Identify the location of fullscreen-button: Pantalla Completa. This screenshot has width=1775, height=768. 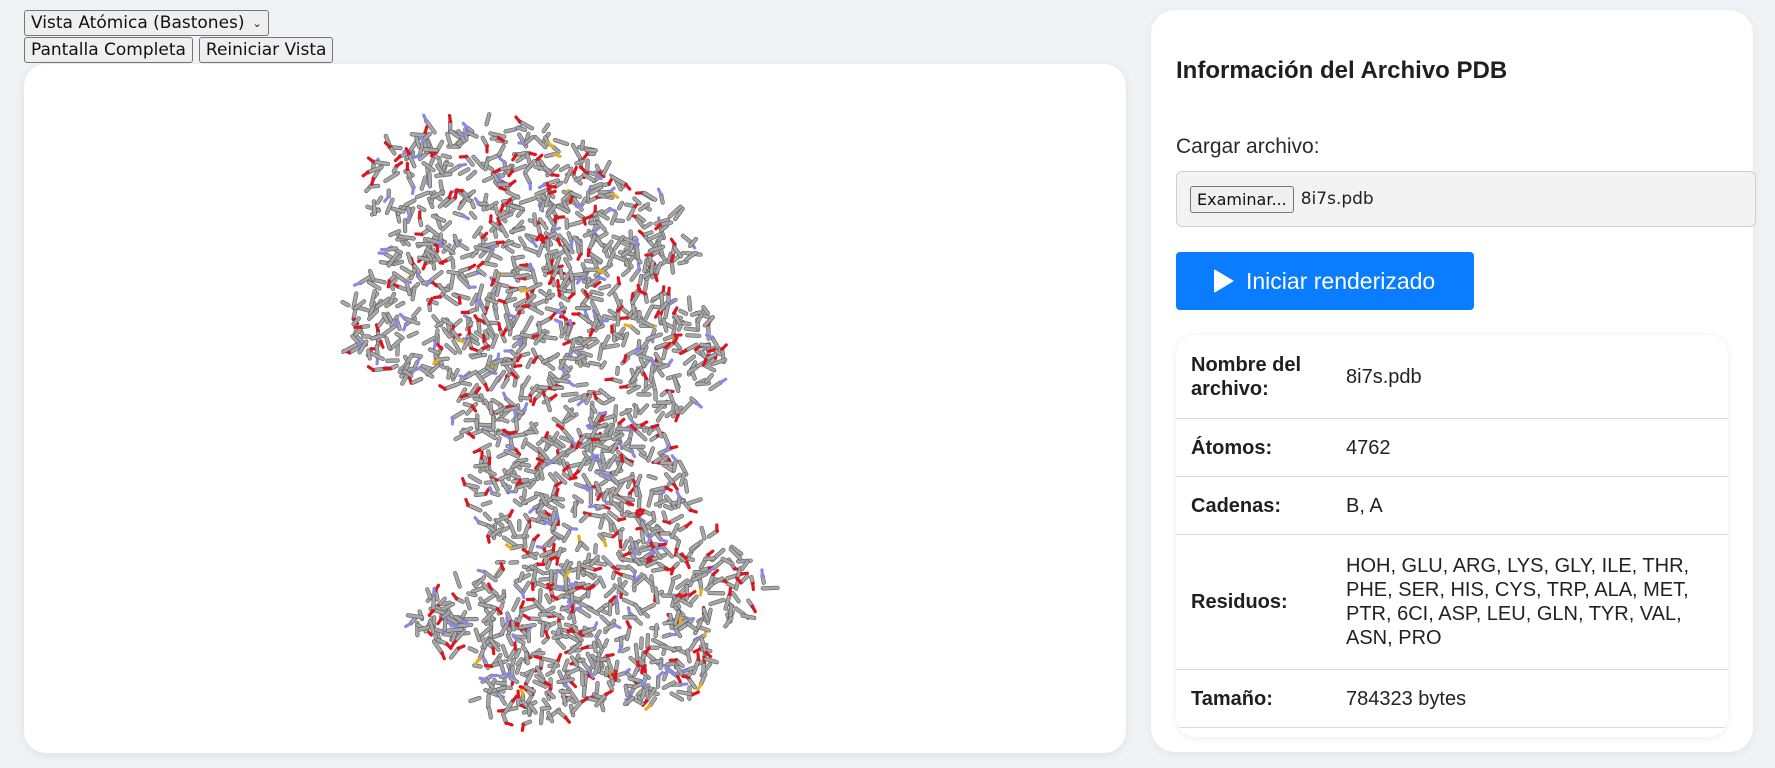
(108, 50).